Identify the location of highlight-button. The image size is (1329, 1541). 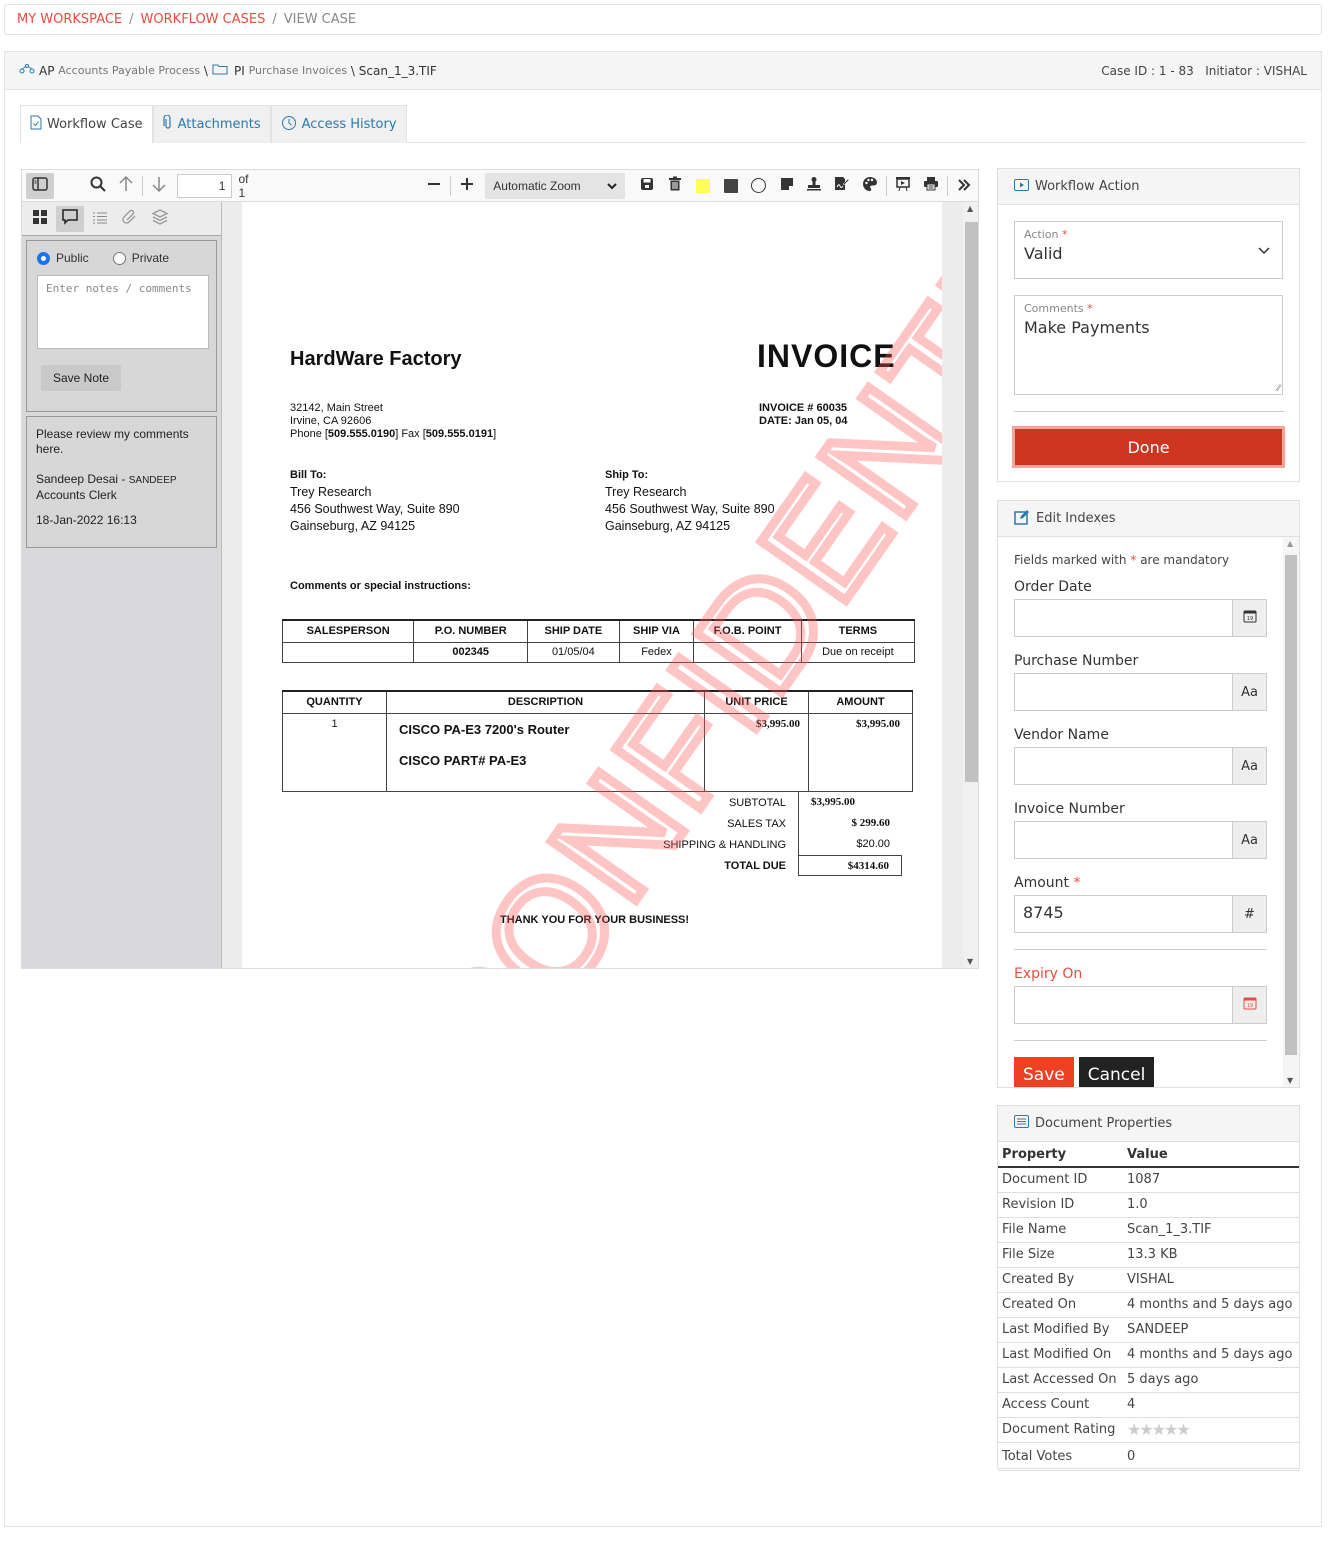
(703, 186).